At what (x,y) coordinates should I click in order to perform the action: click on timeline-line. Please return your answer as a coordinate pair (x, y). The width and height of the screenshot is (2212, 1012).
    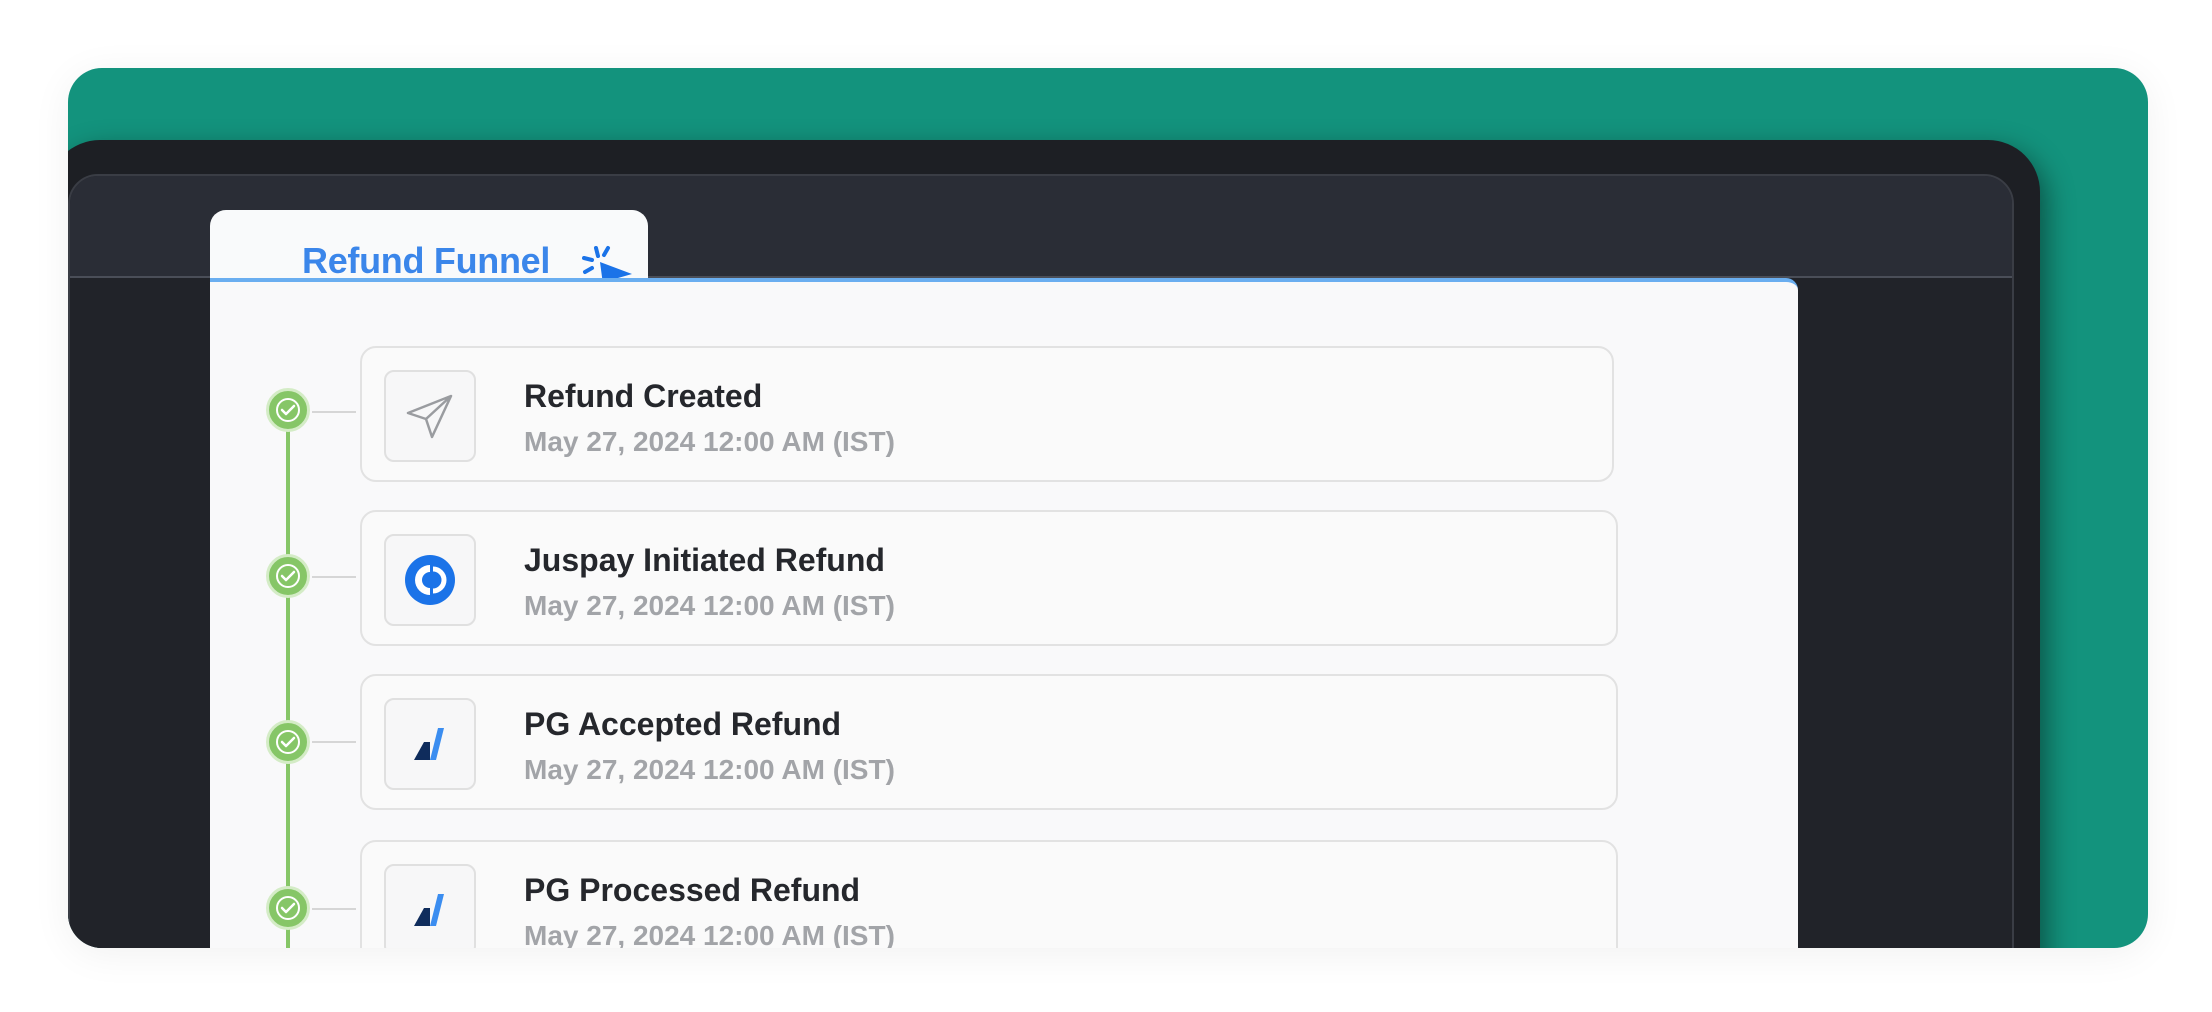
    Looking at the image, I should click on (288, 680).